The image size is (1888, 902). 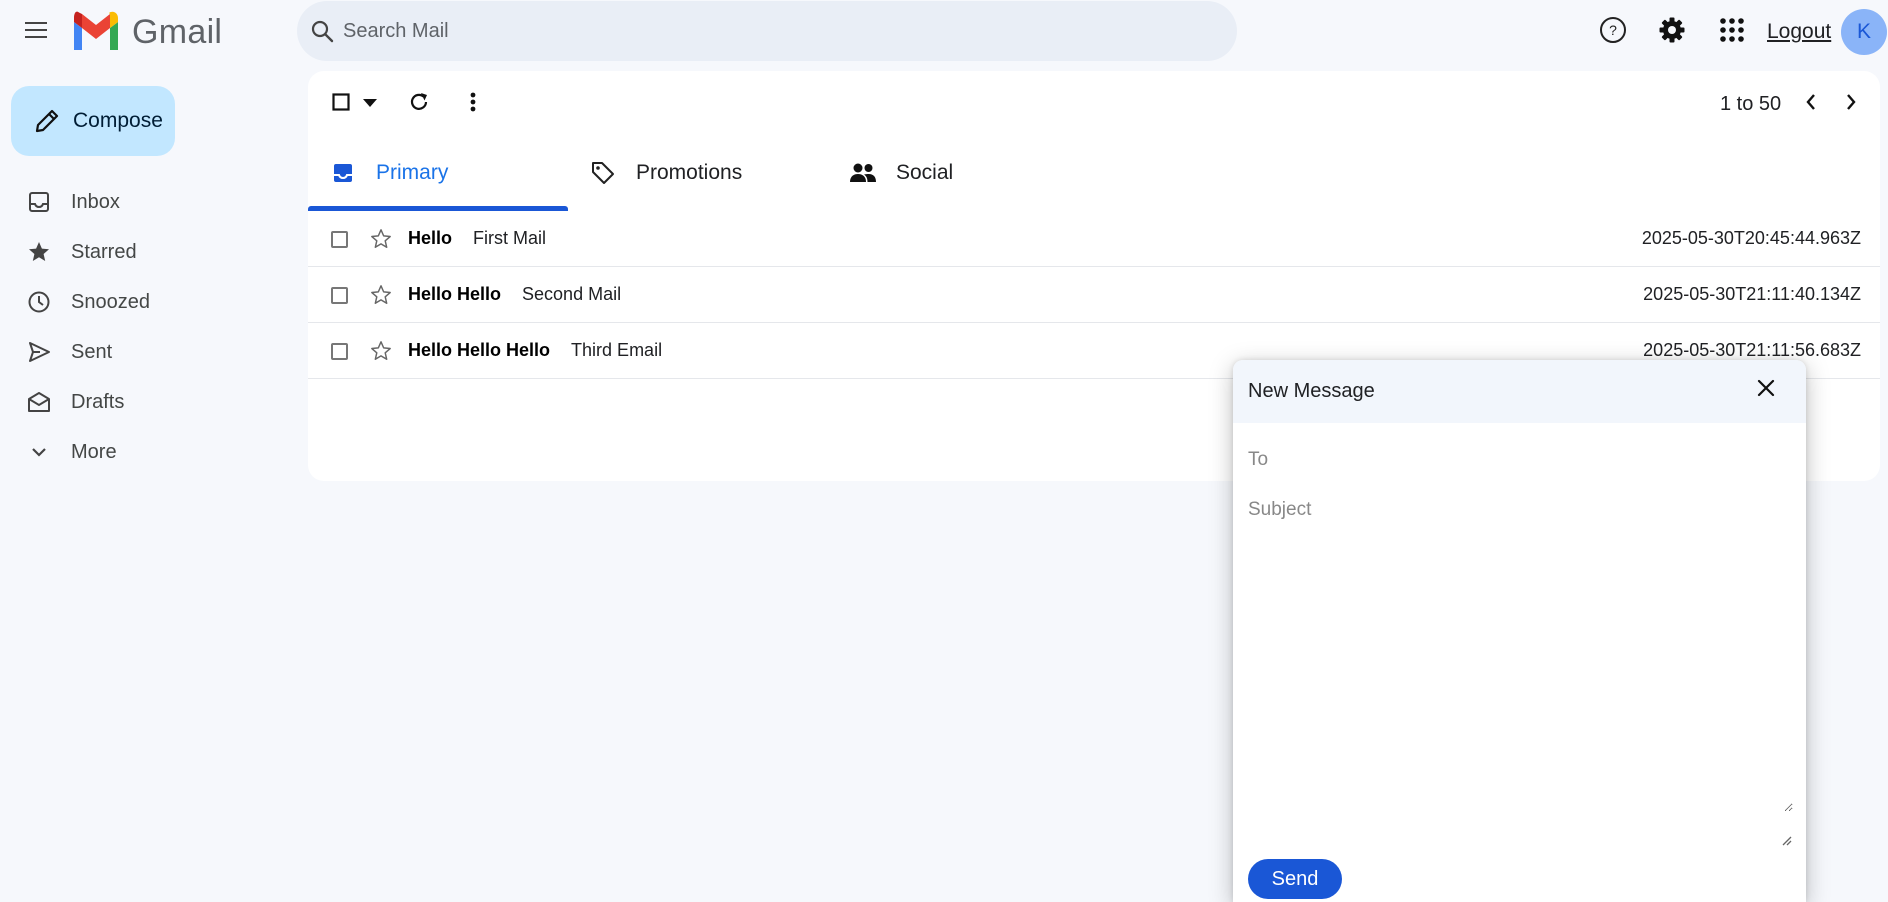 I want to click on sidebar-item-label: Inbox, so click(x=95, y=201).